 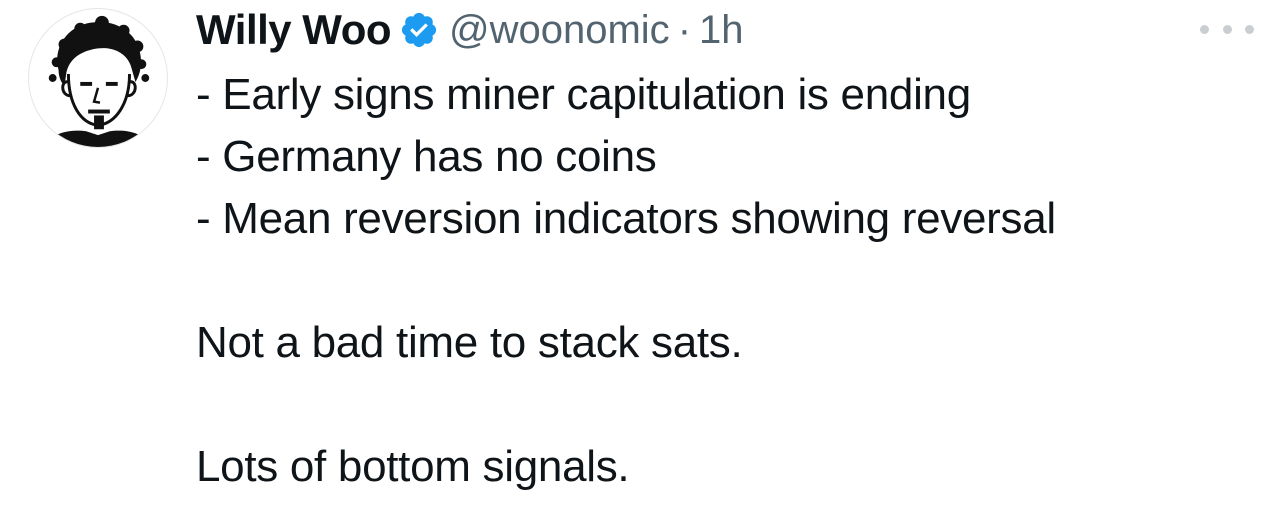 I want to click on author-handle: @woonomic, so click(x=559, y=30).